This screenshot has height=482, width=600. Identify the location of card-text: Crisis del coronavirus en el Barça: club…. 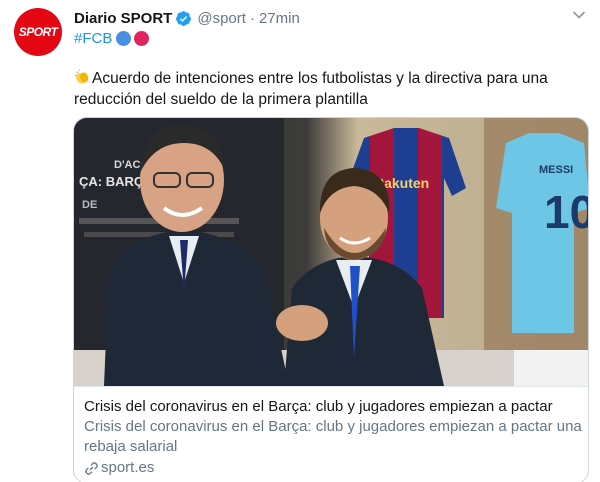
(334, 437).